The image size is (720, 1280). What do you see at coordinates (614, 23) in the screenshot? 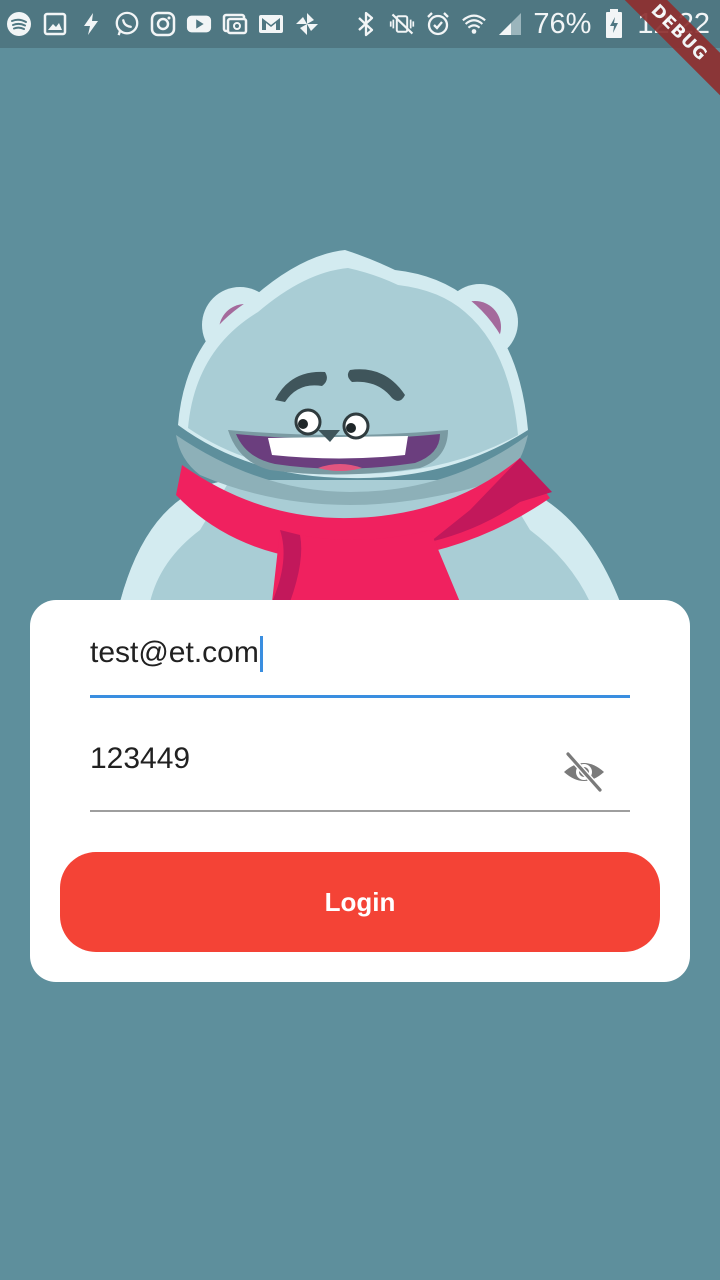
I see `battery-icon` at bounding box center [614, 23].